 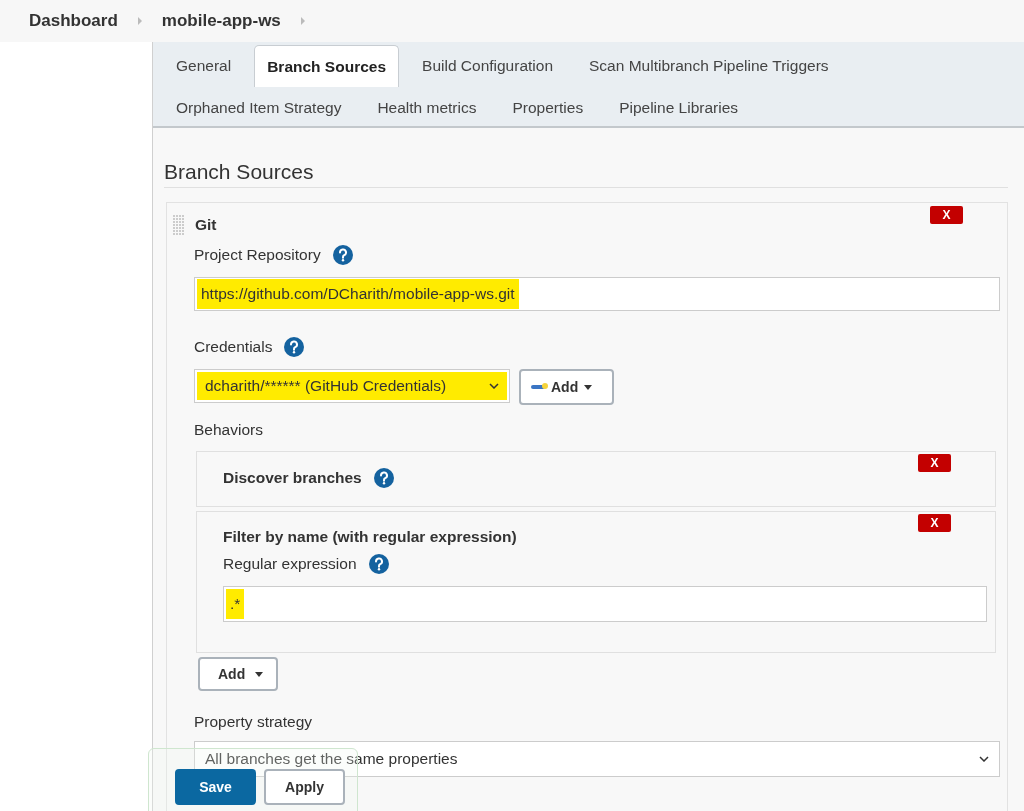 I want to click on property-strategy-select: All branches get the same properties, so click(x=597, y=759).